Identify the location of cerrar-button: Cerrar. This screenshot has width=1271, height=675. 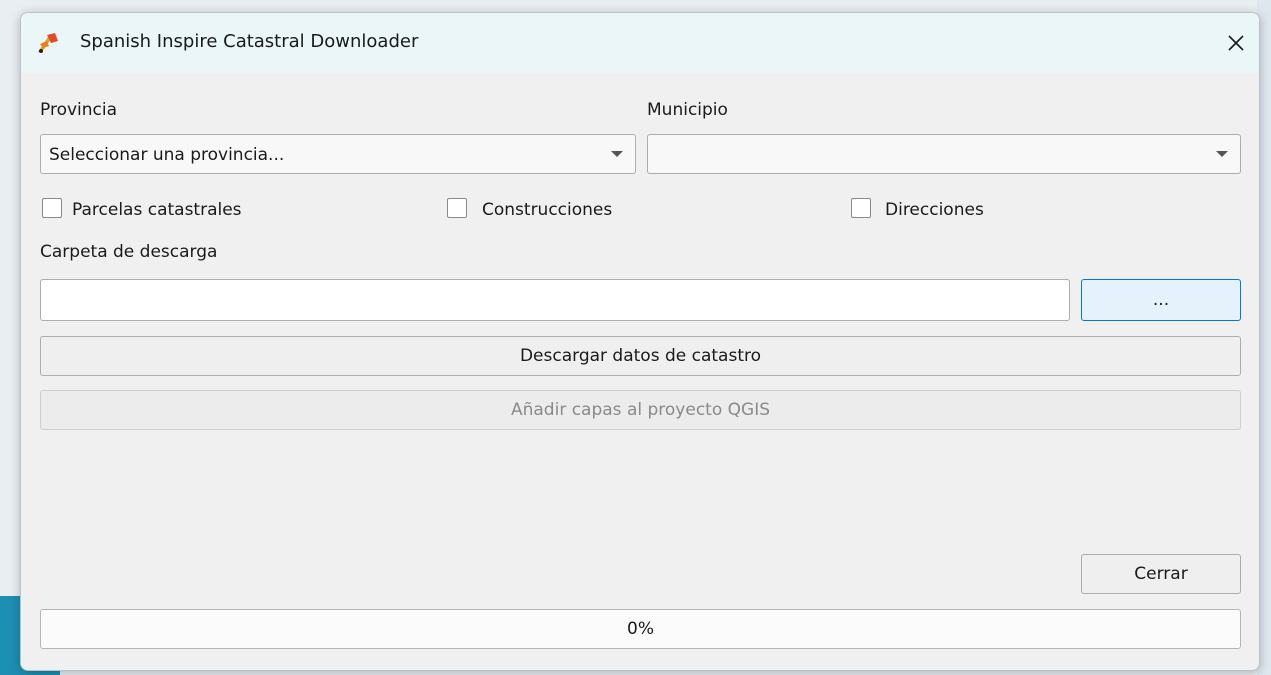
(1161, 574).